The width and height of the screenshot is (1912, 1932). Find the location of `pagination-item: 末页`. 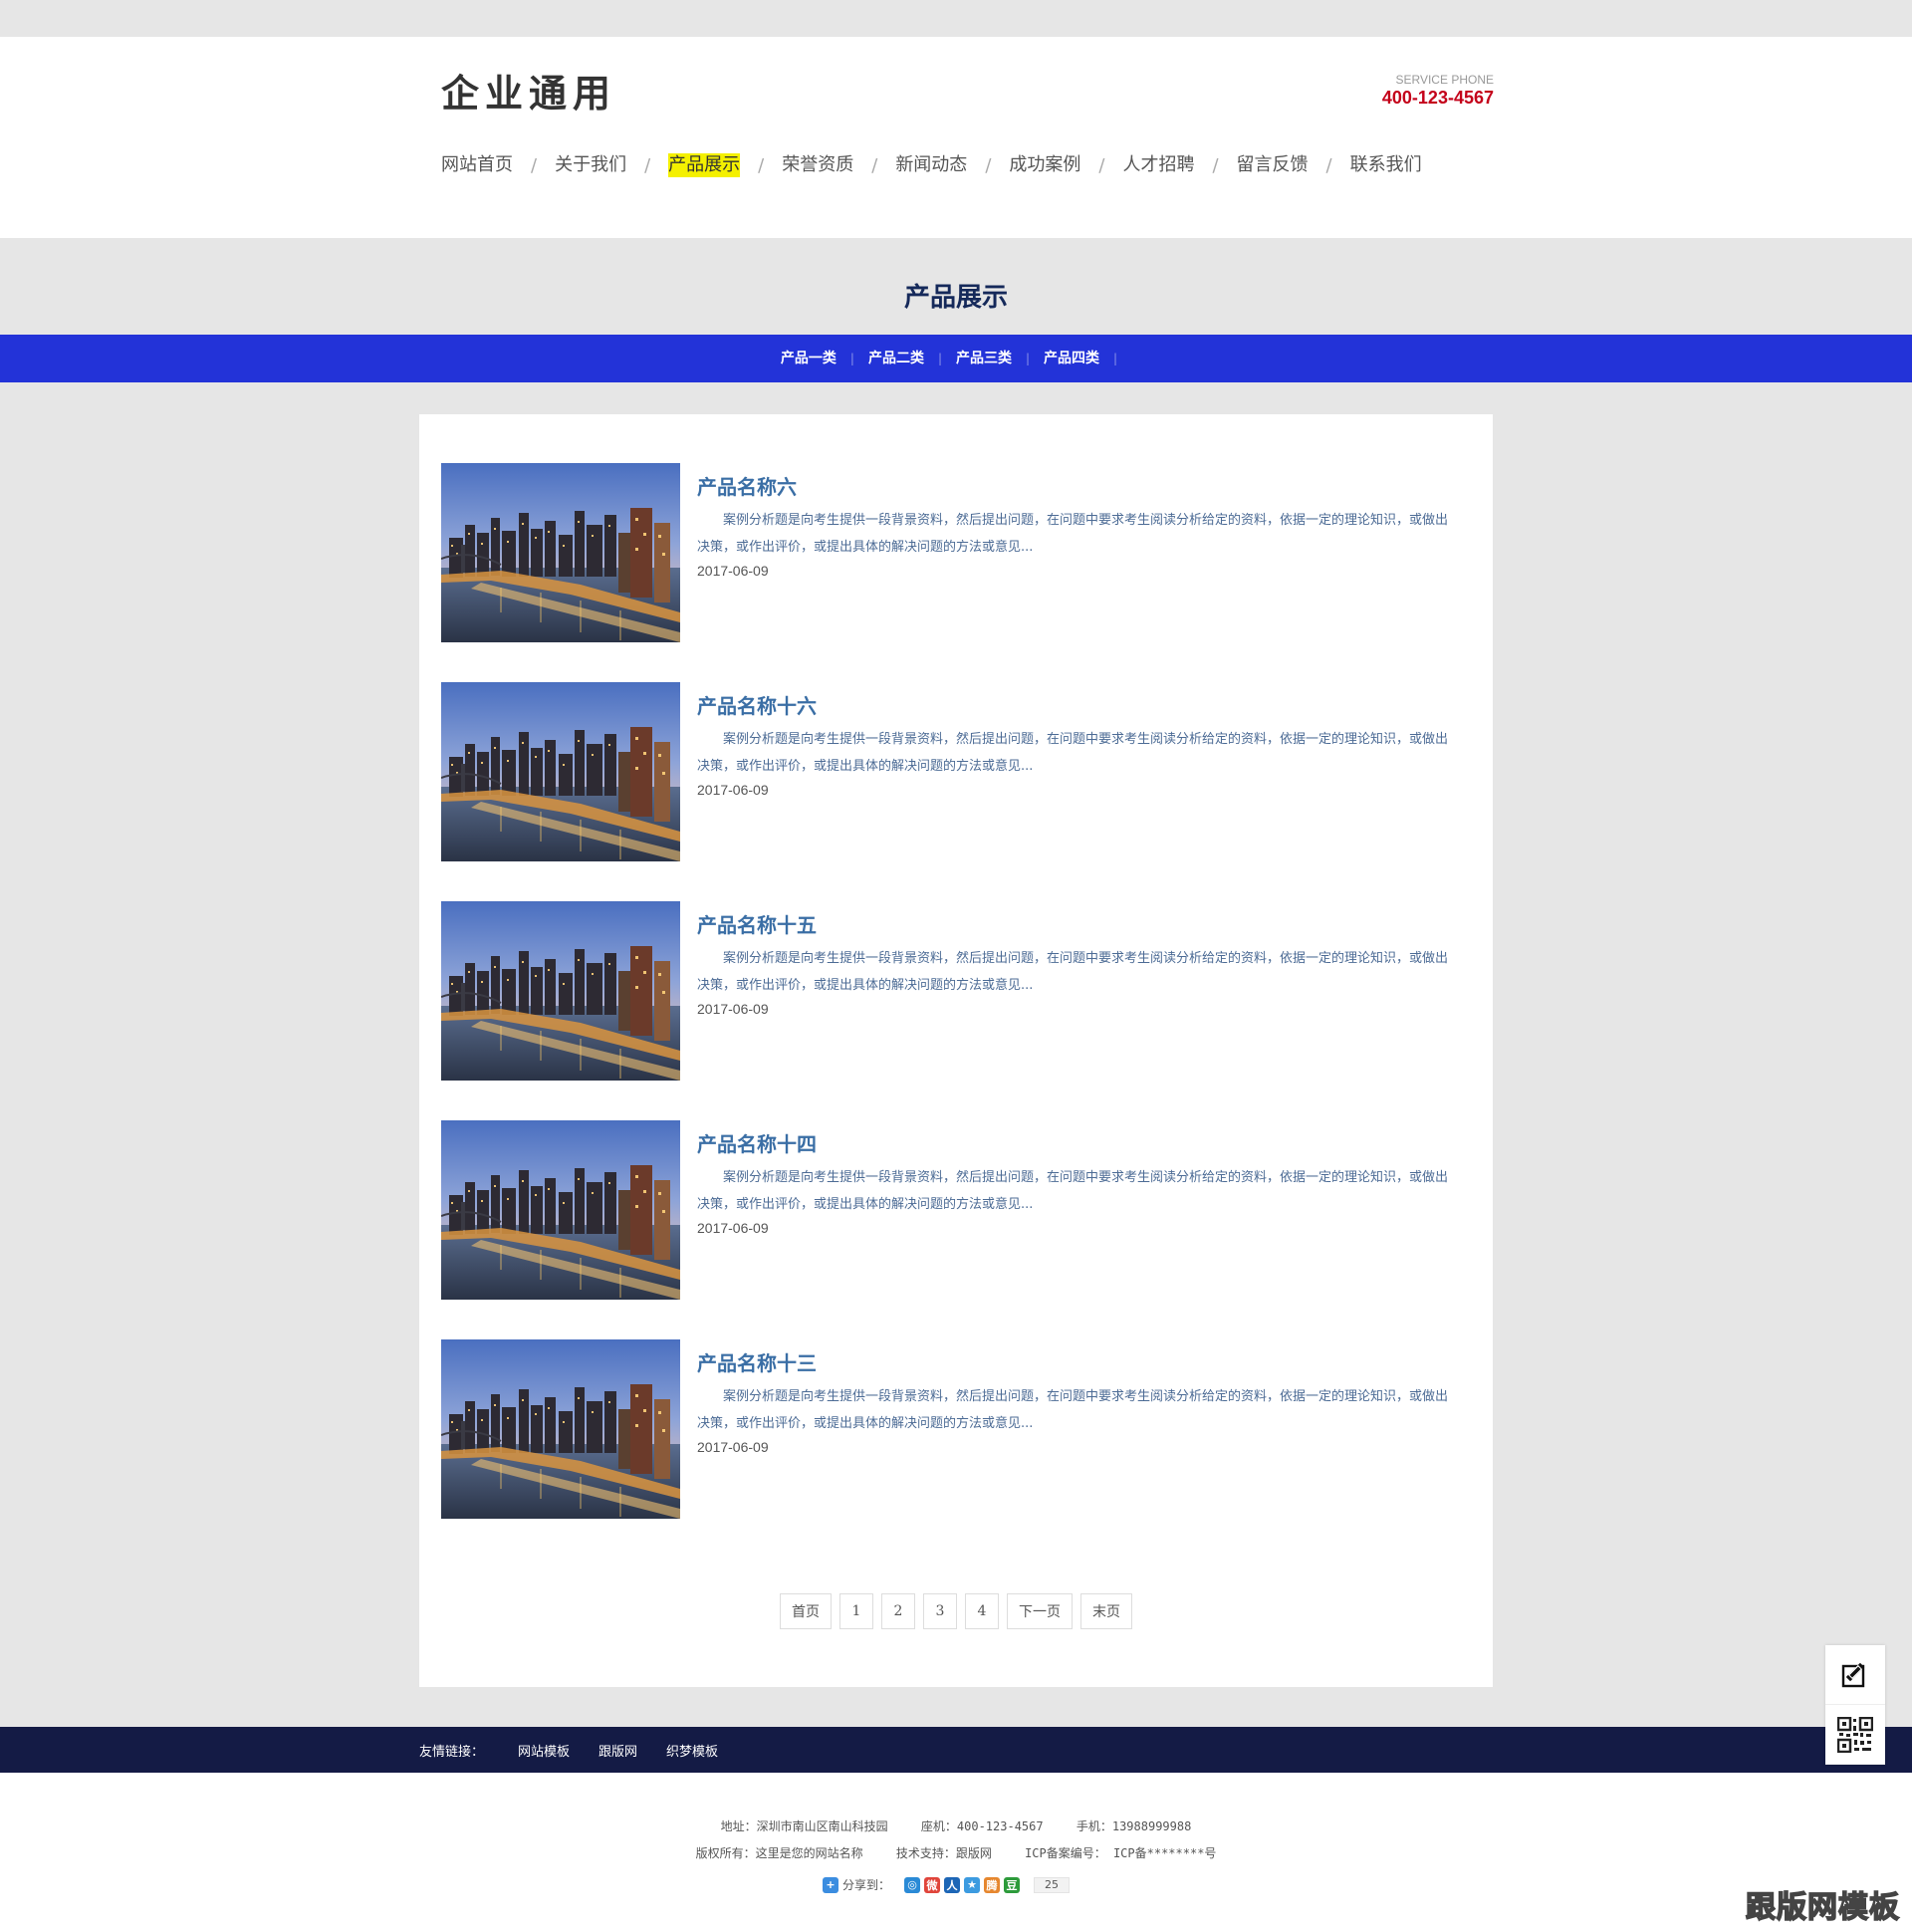

pagination-item: 末页 is located at coordinates (1106, 1611).